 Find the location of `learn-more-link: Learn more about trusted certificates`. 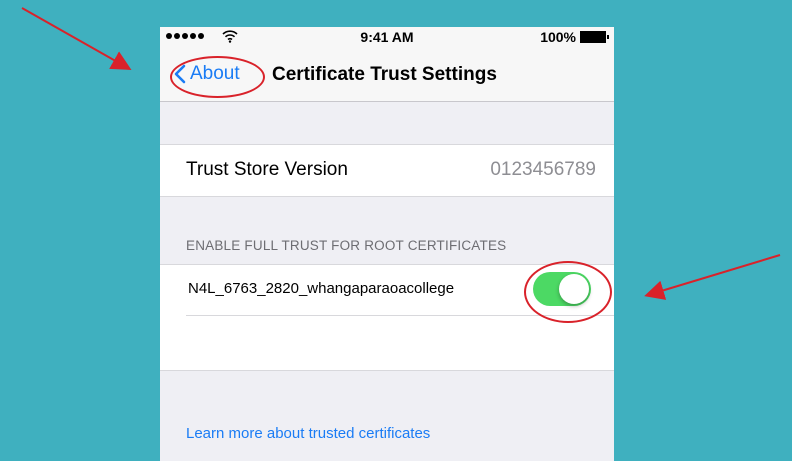

learn-more-link: Learn more about trusted certificates is located at coordinates (308, 433).